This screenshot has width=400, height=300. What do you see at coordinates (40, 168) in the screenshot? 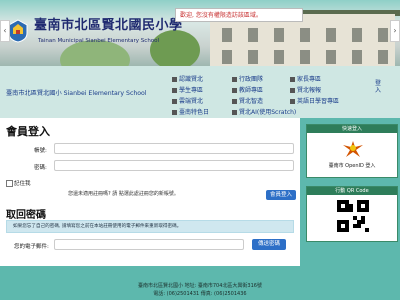
I see `password-label: 密碼:` at bounding box center [40, 168].